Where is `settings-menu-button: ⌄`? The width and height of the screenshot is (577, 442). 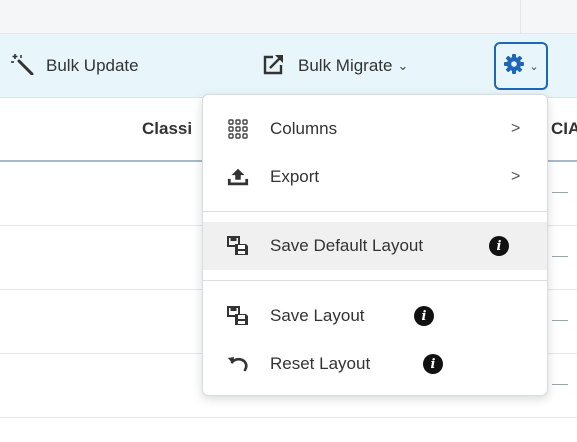 settings-menu-button: ⌄ is located at coordinates (521, 66).